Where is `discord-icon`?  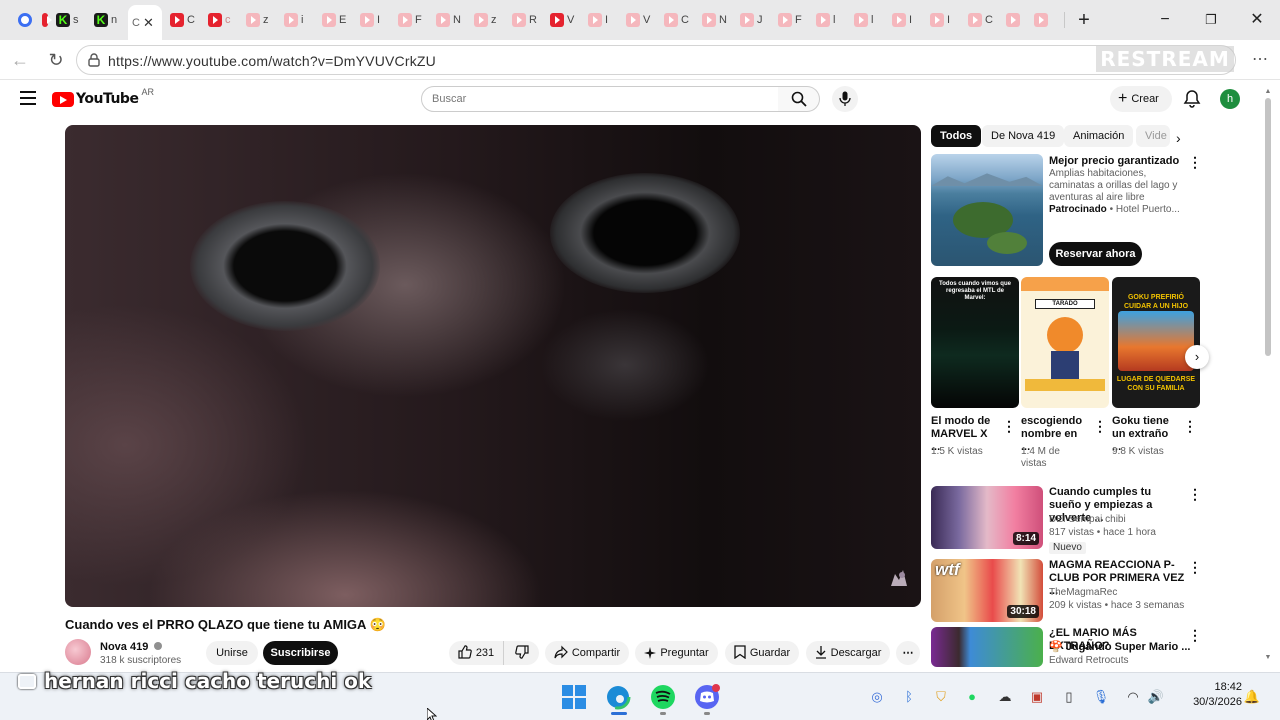 discord-icon is located at coordinates (707, 697).